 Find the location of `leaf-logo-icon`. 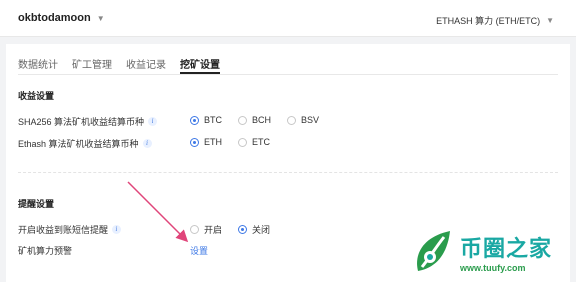

leaf-logo-icon is located at coordinates (433, 251).